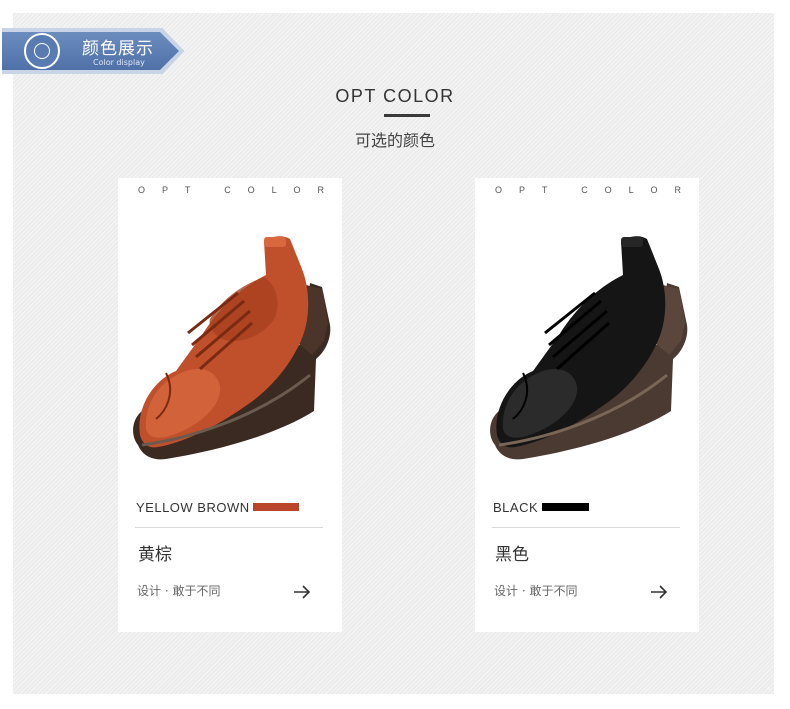  Describe the element at coordinates (119, 62) in the screenshot. I see `ribbon-subtitle: Color display` at that location.